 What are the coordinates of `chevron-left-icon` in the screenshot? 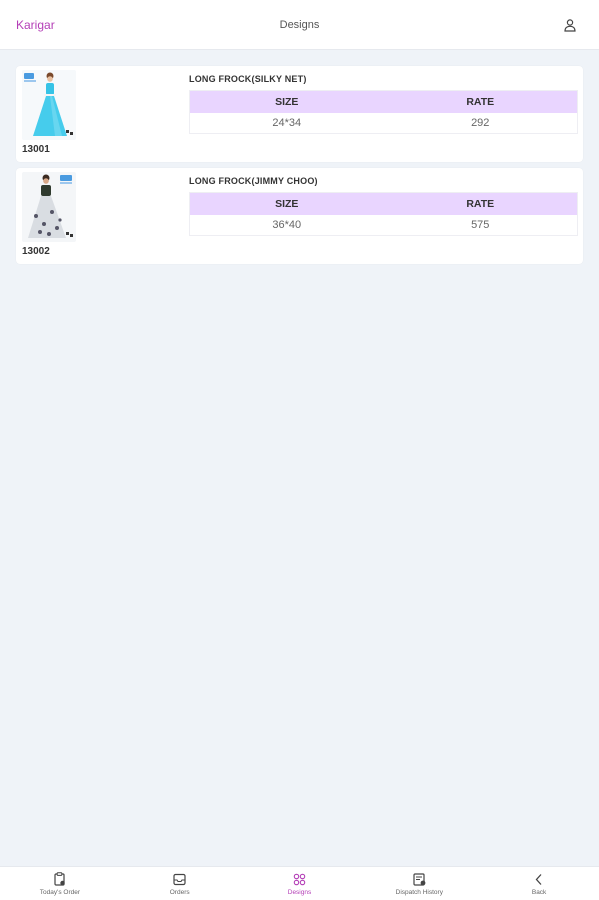 It's located at (538, 879).